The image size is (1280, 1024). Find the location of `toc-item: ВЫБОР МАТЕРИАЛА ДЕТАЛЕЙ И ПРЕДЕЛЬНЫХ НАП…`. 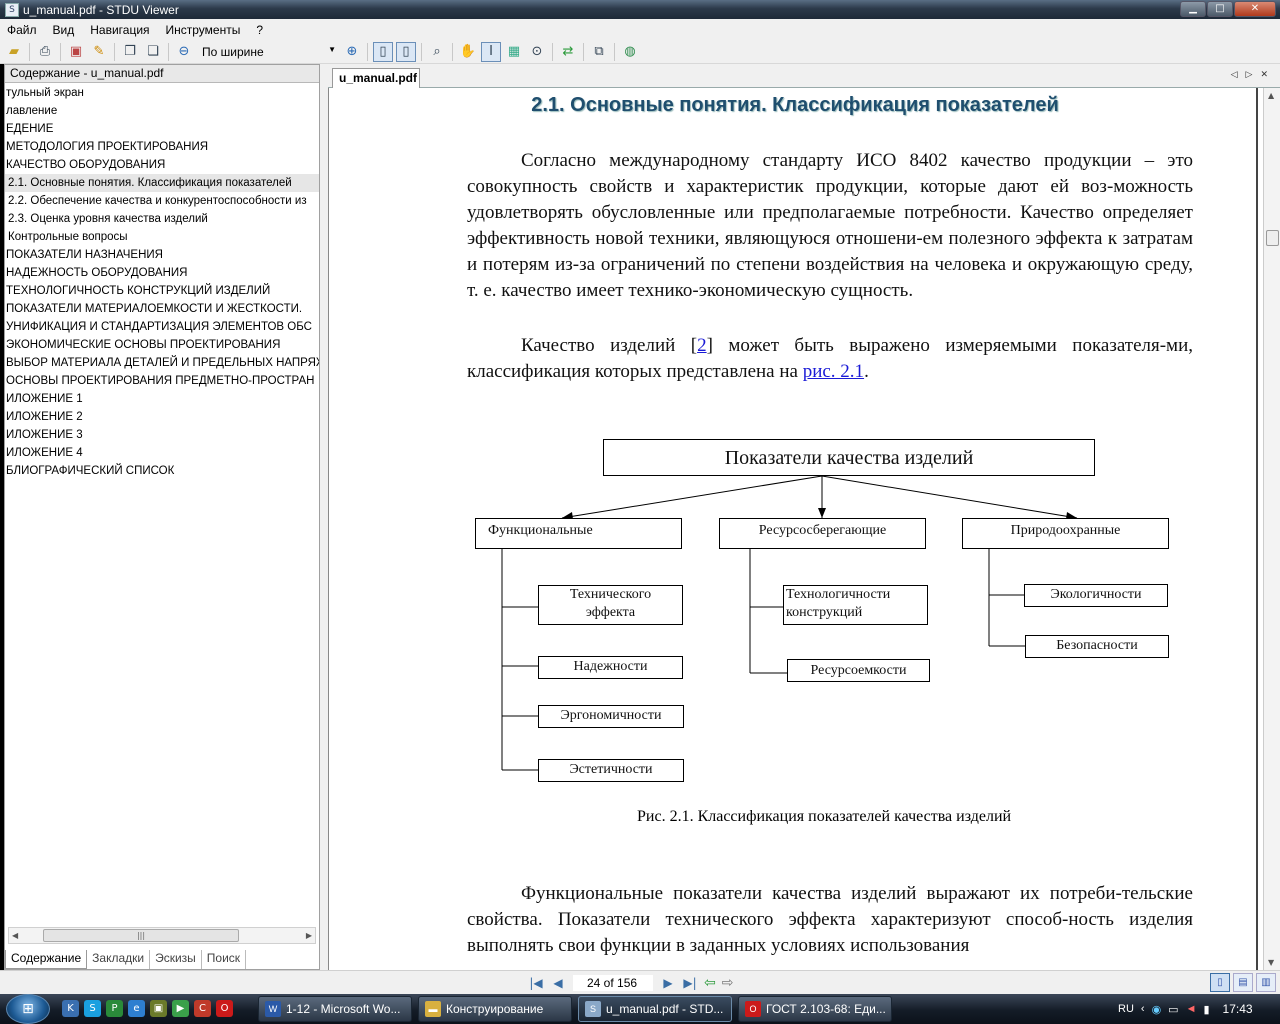

toc-item: ВЫБОР МАТЕРИАЛА ДЕТАЛЕЙ И ПРЕДЕЛЬНЫХ НАП… is located at coordinates (162, 363).